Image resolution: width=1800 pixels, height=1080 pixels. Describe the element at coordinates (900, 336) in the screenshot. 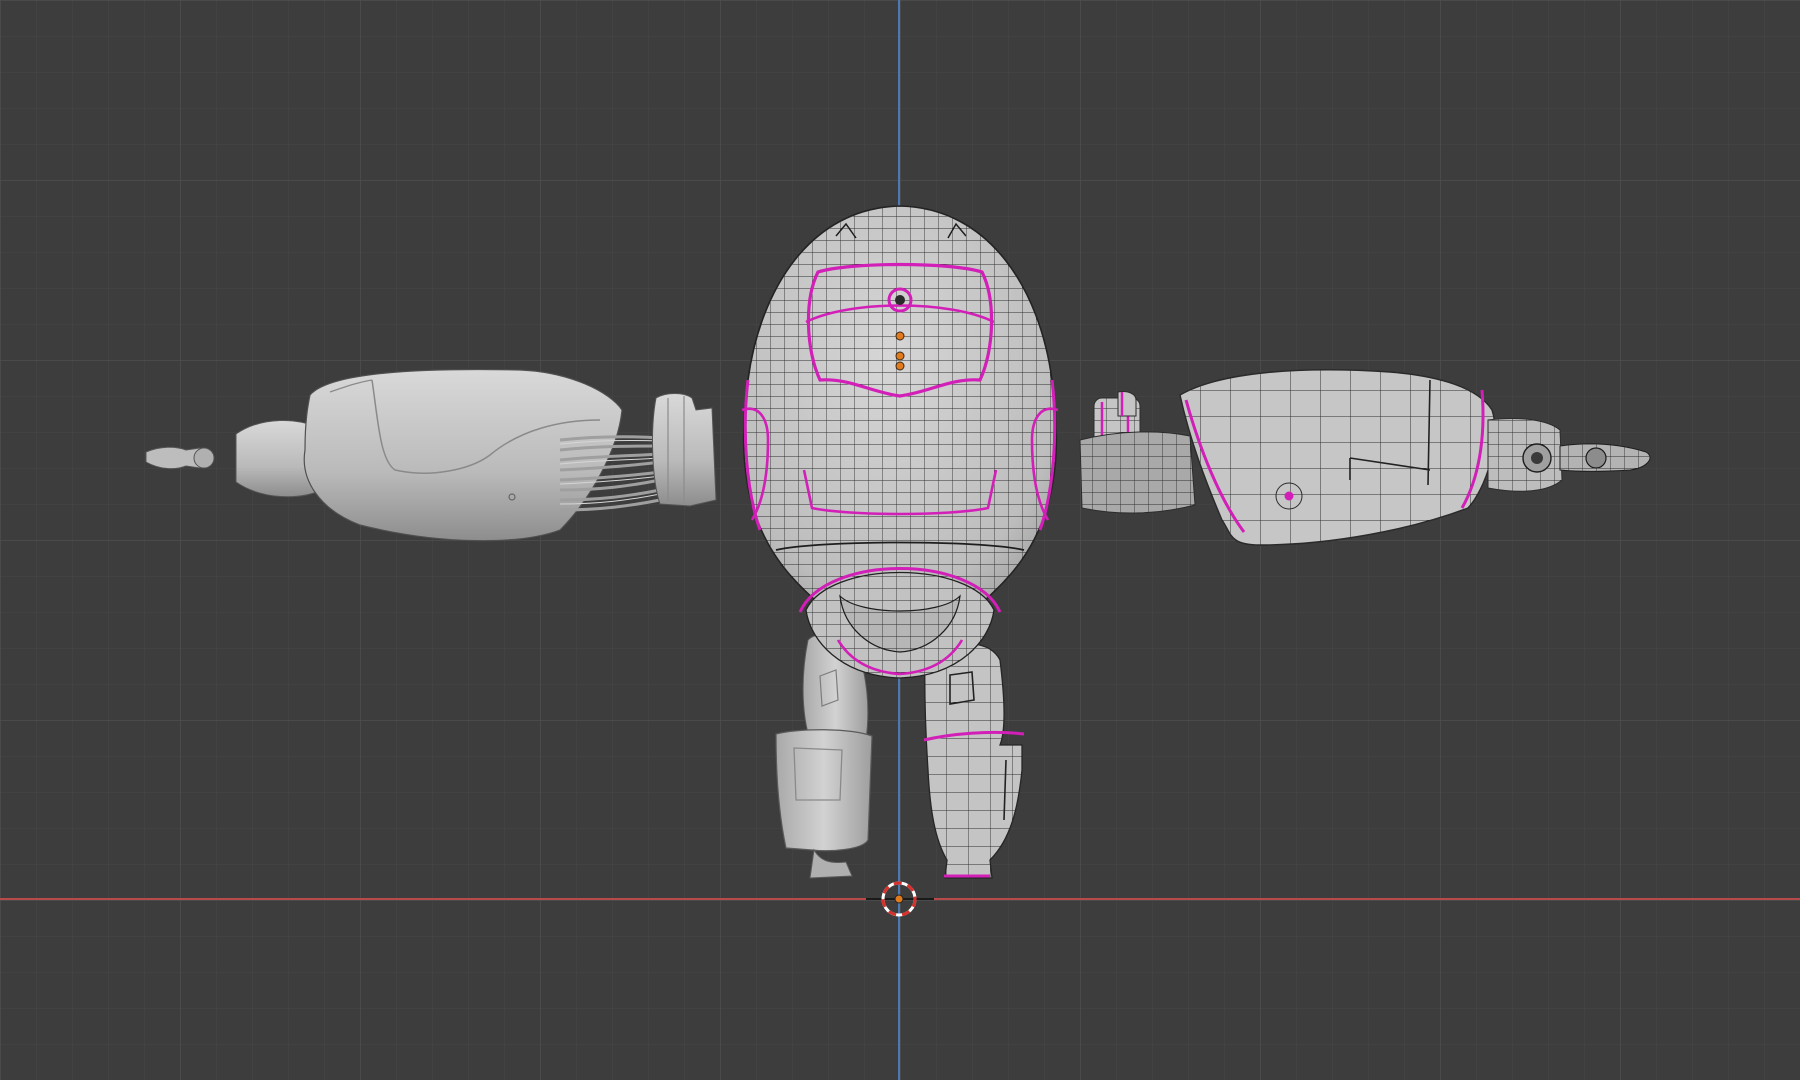

I see `origin-point-icon` at that location.